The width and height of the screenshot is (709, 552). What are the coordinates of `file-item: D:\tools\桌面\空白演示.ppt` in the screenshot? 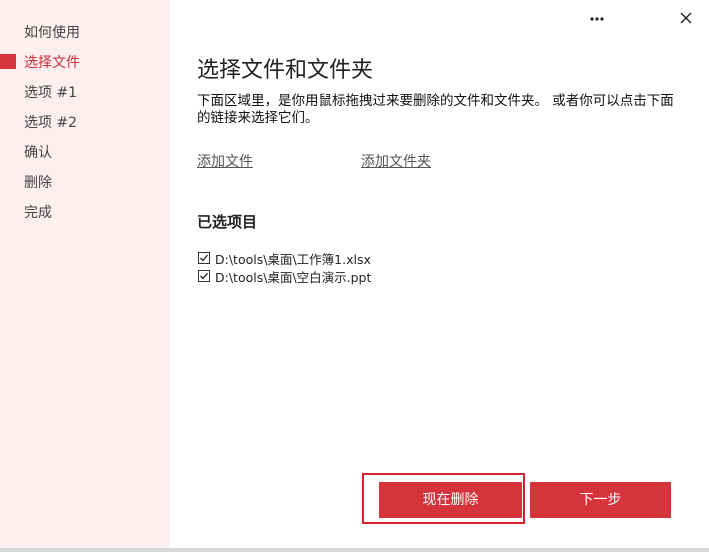 It's located at (285, 276).